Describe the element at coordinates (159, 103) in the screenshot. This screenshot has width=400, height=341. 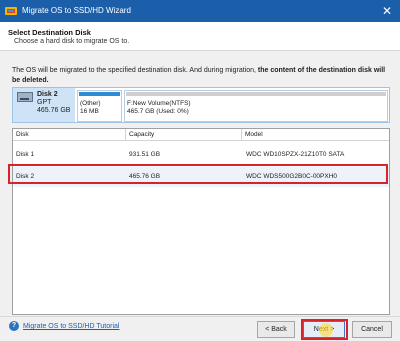
I see `partition-label: F:New Volume(NTFS)` at that location.